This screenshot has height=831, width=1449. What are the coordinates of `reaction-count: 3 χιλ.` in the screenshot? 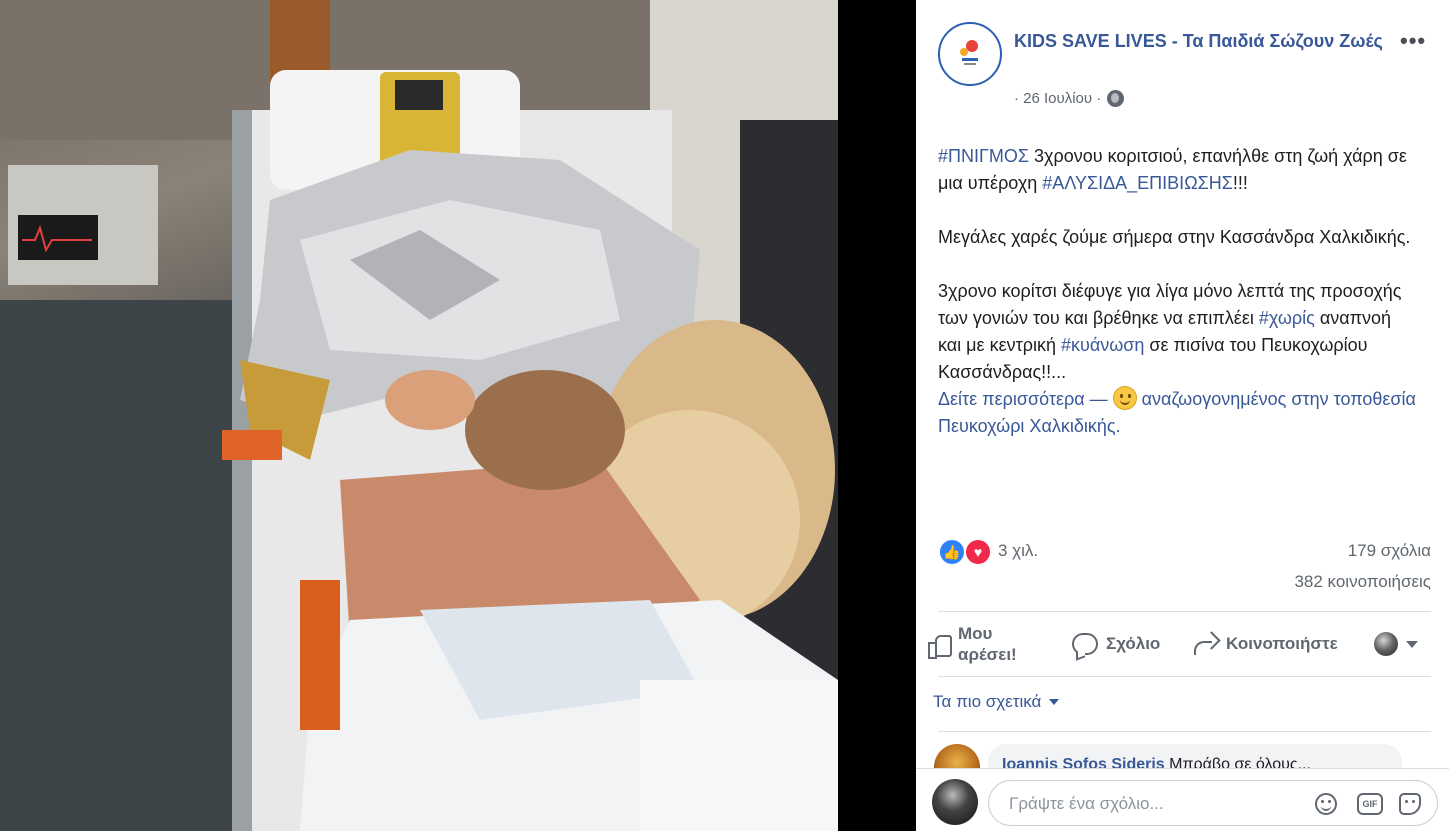 It's located at (1018, 551).